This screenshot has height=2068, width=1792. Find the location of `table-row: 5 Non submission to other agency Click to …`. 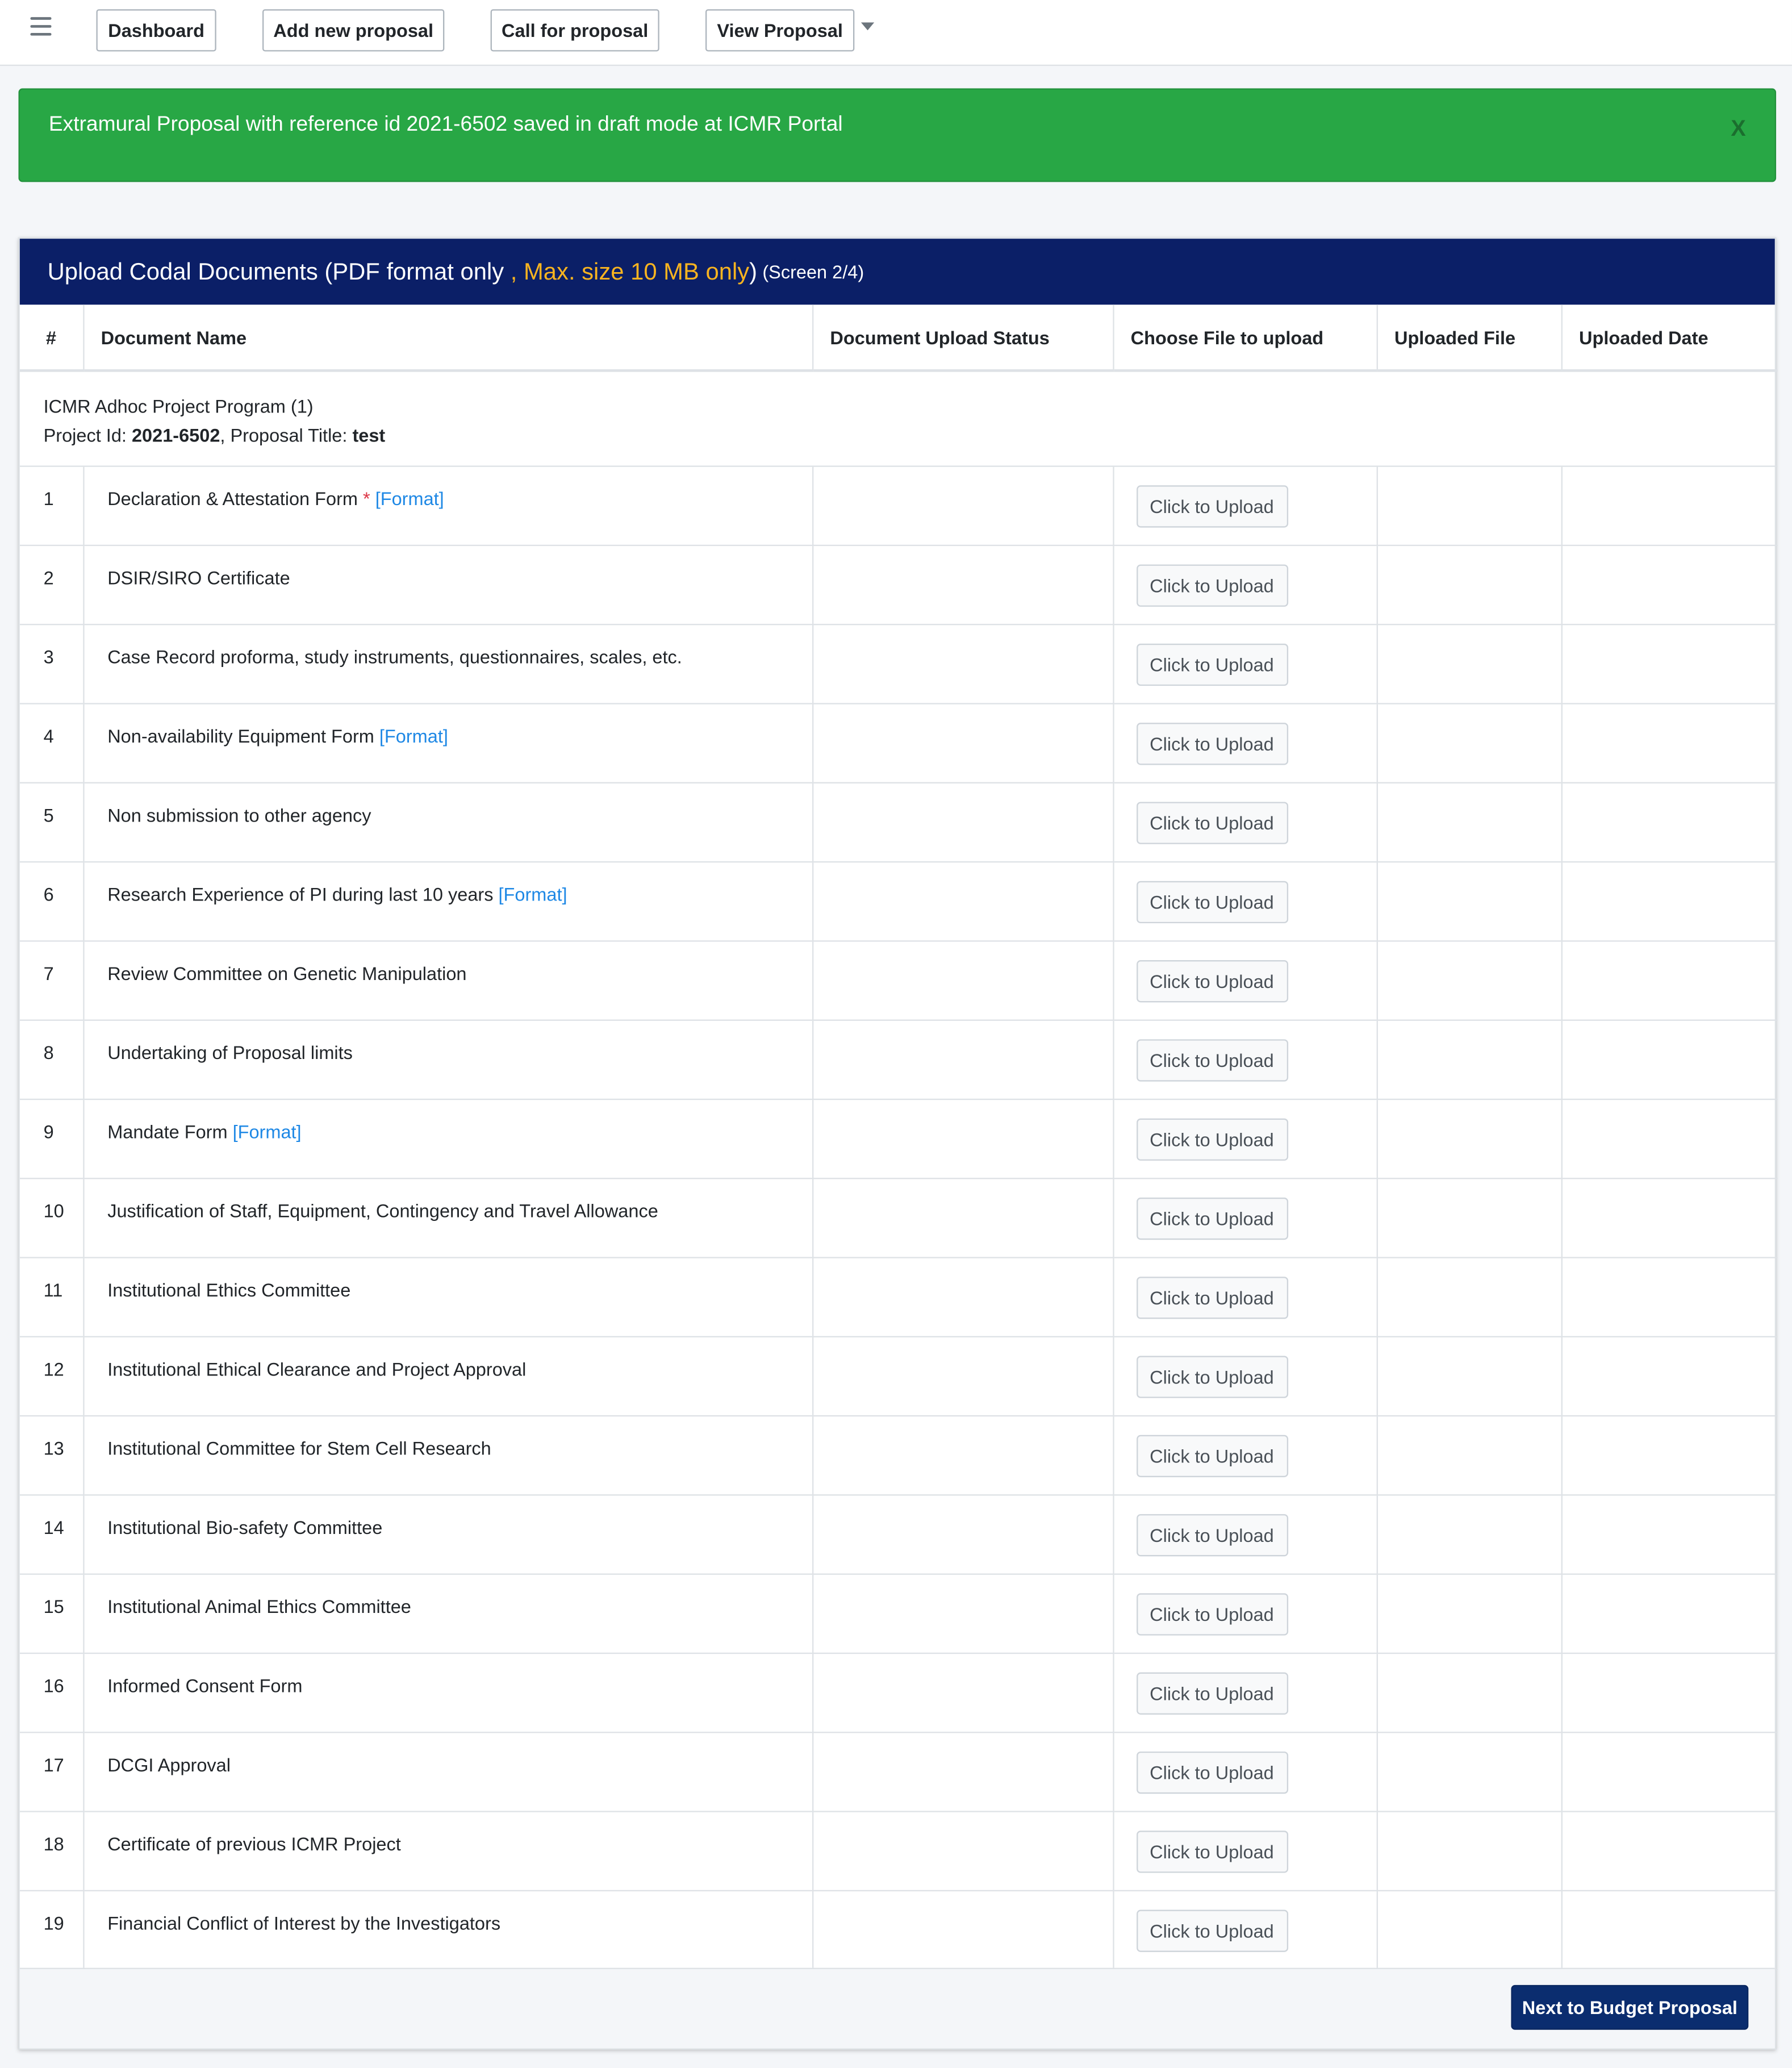

table-row: 5 Non submission to other agency Click to … is located at coordinates (899, 822).